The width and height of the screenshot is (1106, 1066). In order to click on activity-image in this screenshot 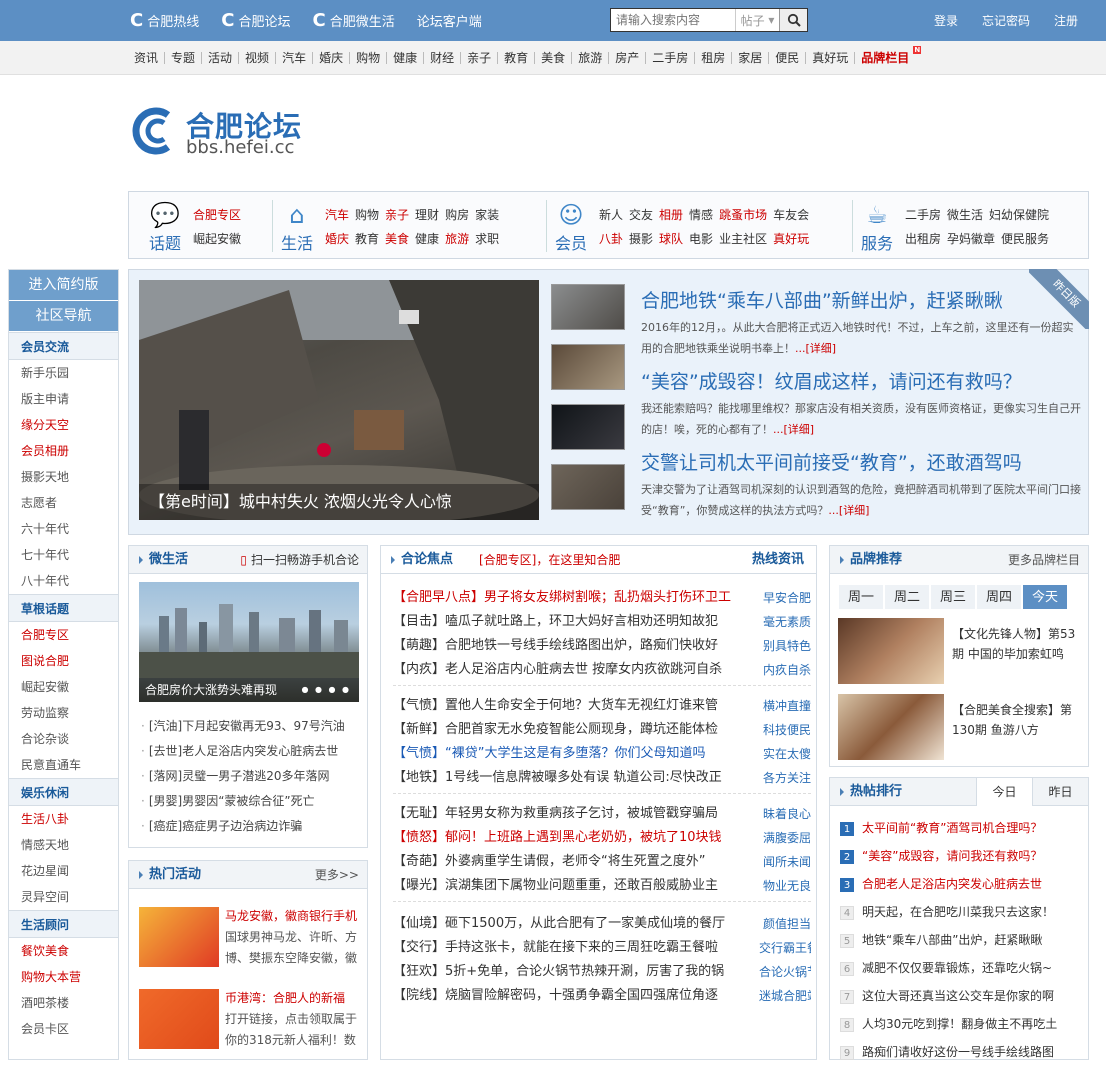, I will do `click(179, 937)`.